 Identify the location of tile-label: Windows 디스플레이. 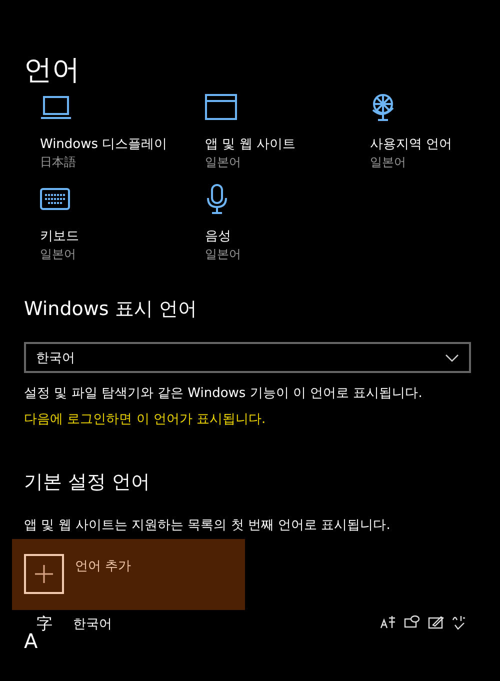
(104, 145).